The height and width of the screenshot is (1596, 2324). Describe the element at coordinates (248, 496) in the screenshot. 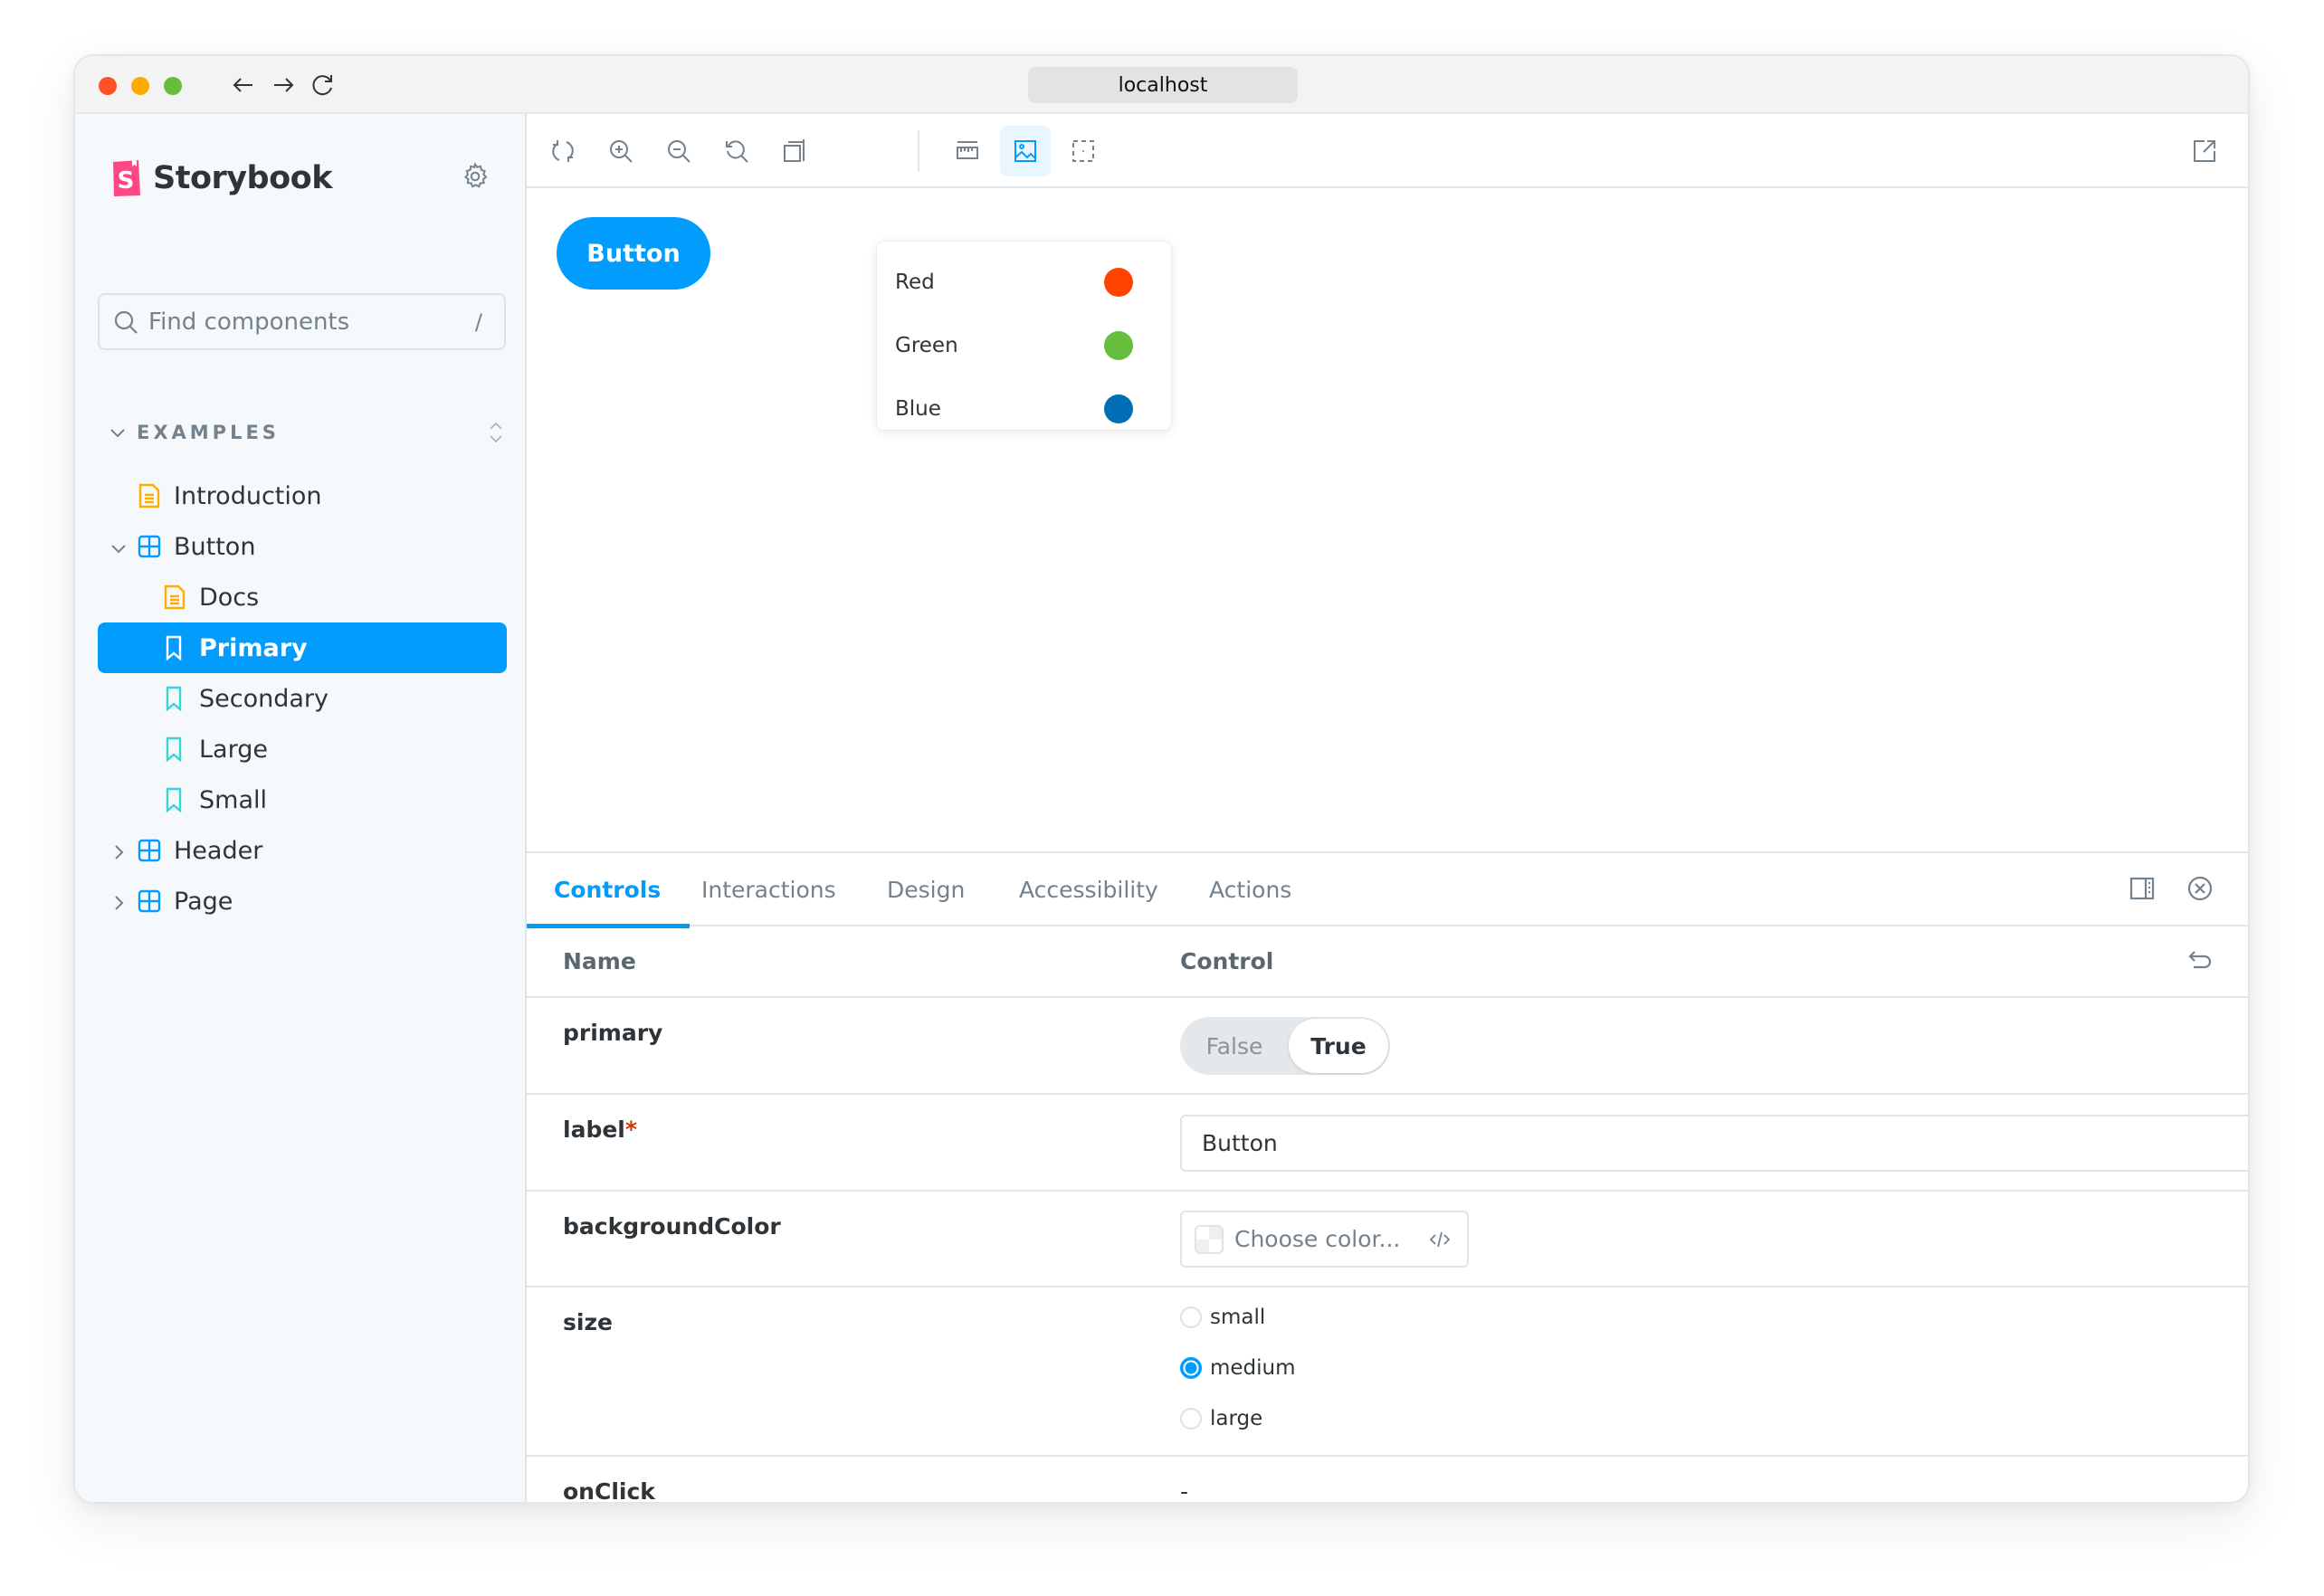

I see `tree-item-label: Introduction` at that location.